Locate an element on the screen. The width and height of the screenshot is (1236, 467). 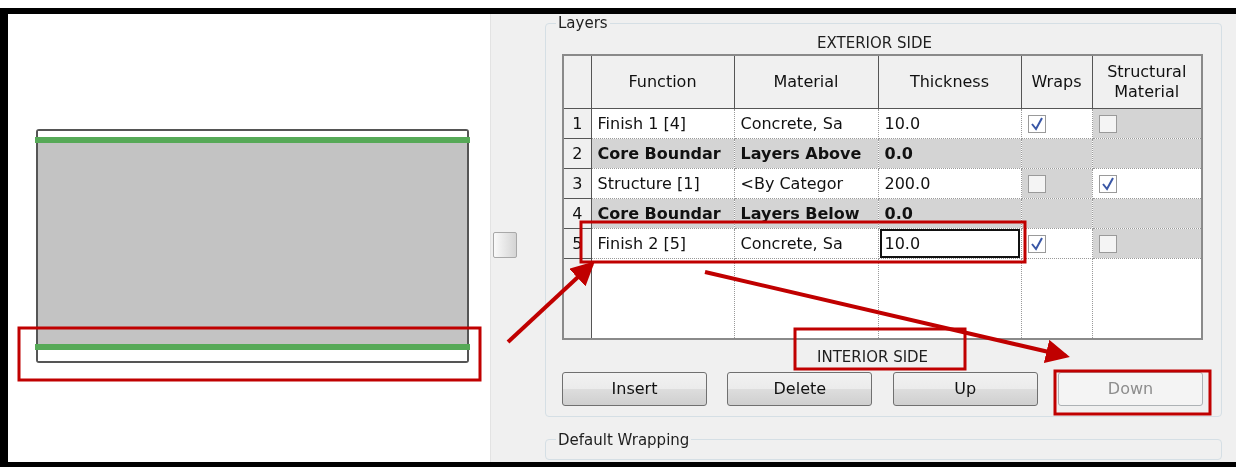
table-cell: Finish 2 [5] is located at coordinates (662, 243).